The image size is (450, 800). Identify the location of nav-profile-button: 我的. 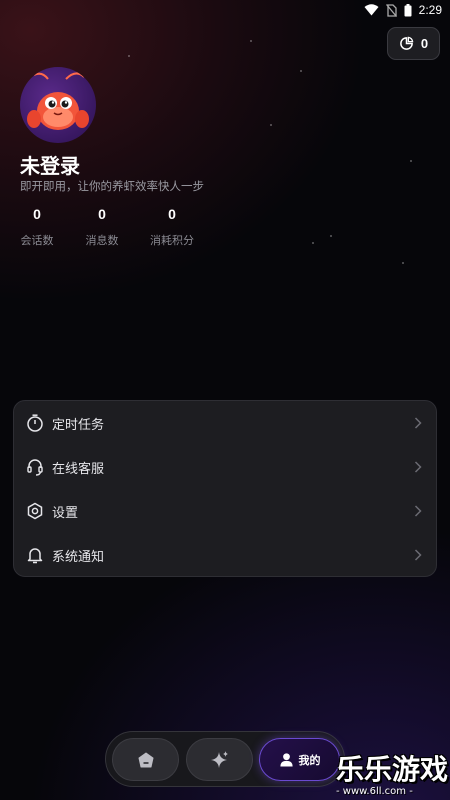
(299, 759).